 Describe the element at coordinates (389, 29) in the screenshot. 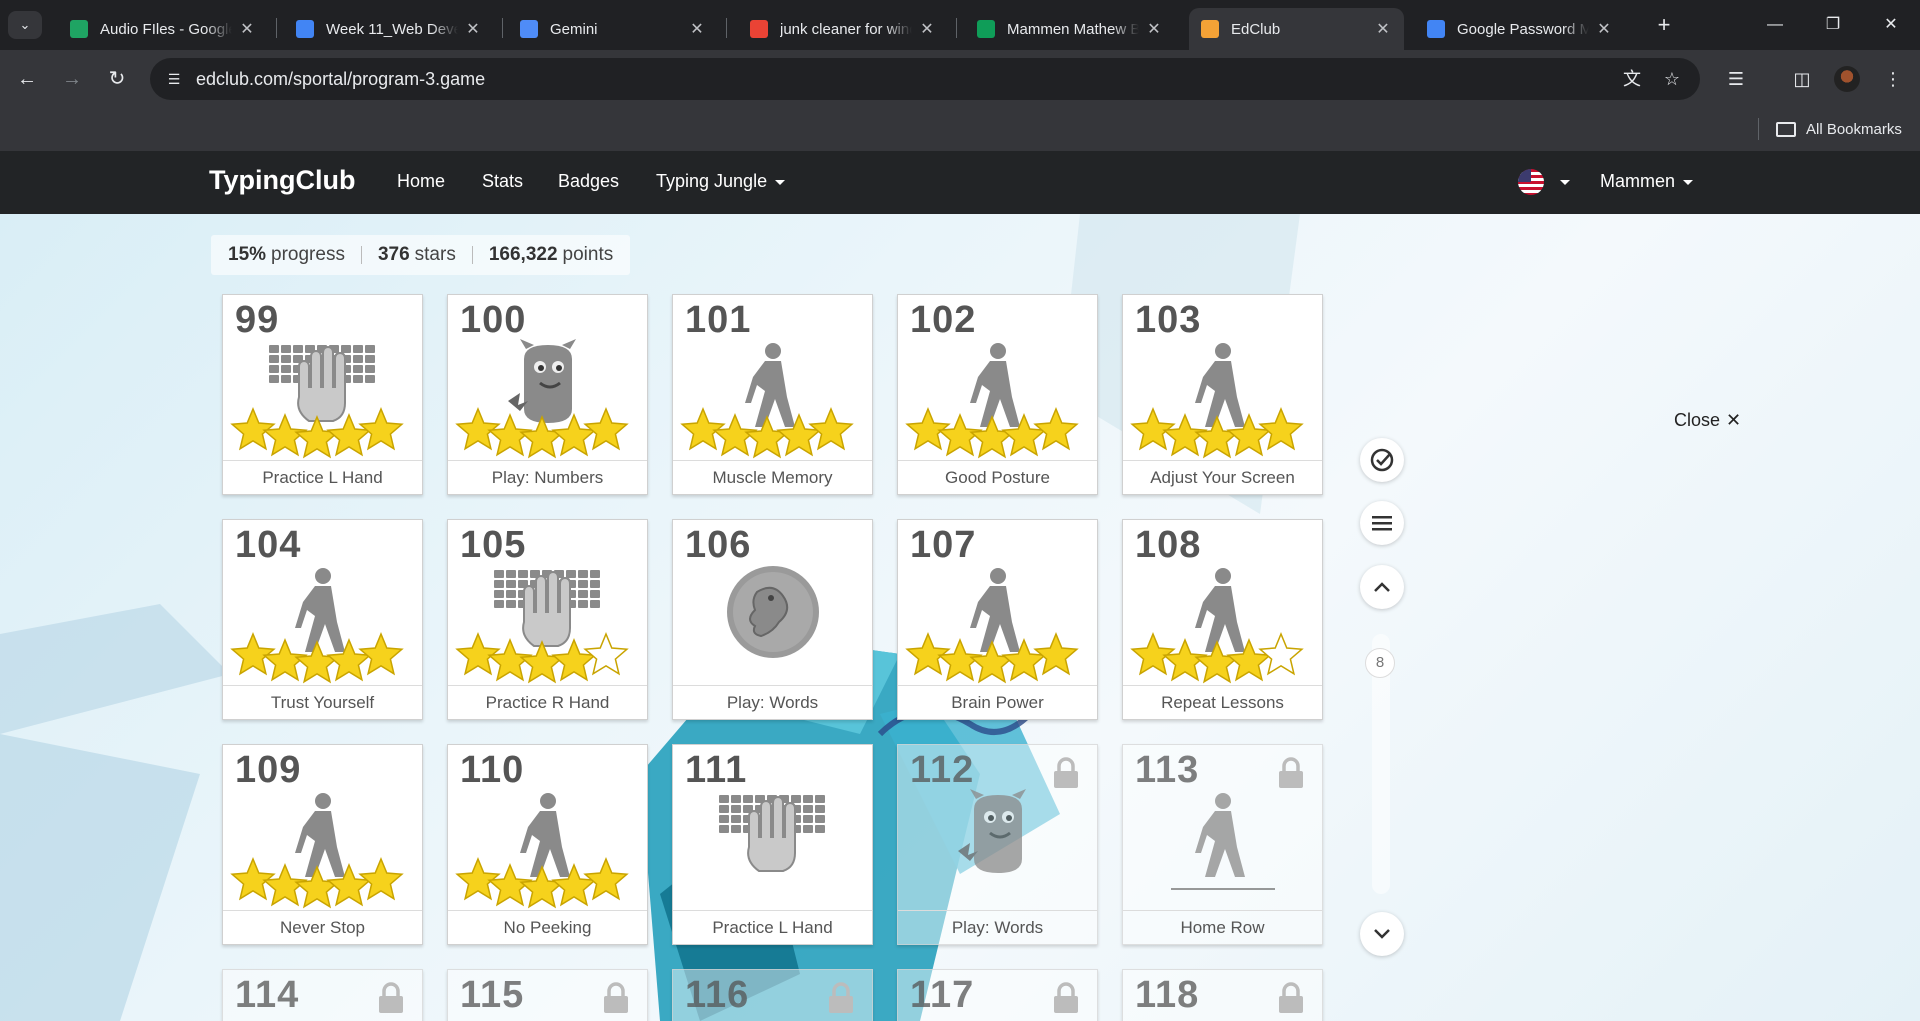

I see `browser-tab: Week 11_Web Develo ✕` at that location.